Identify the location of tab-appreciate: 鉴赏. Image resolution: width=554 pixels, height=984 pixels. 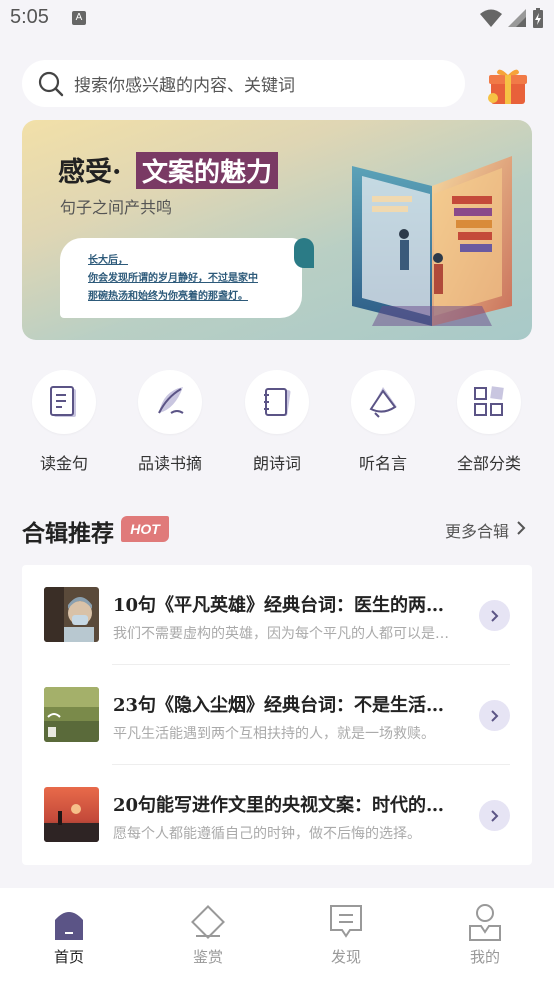
(208, 934).